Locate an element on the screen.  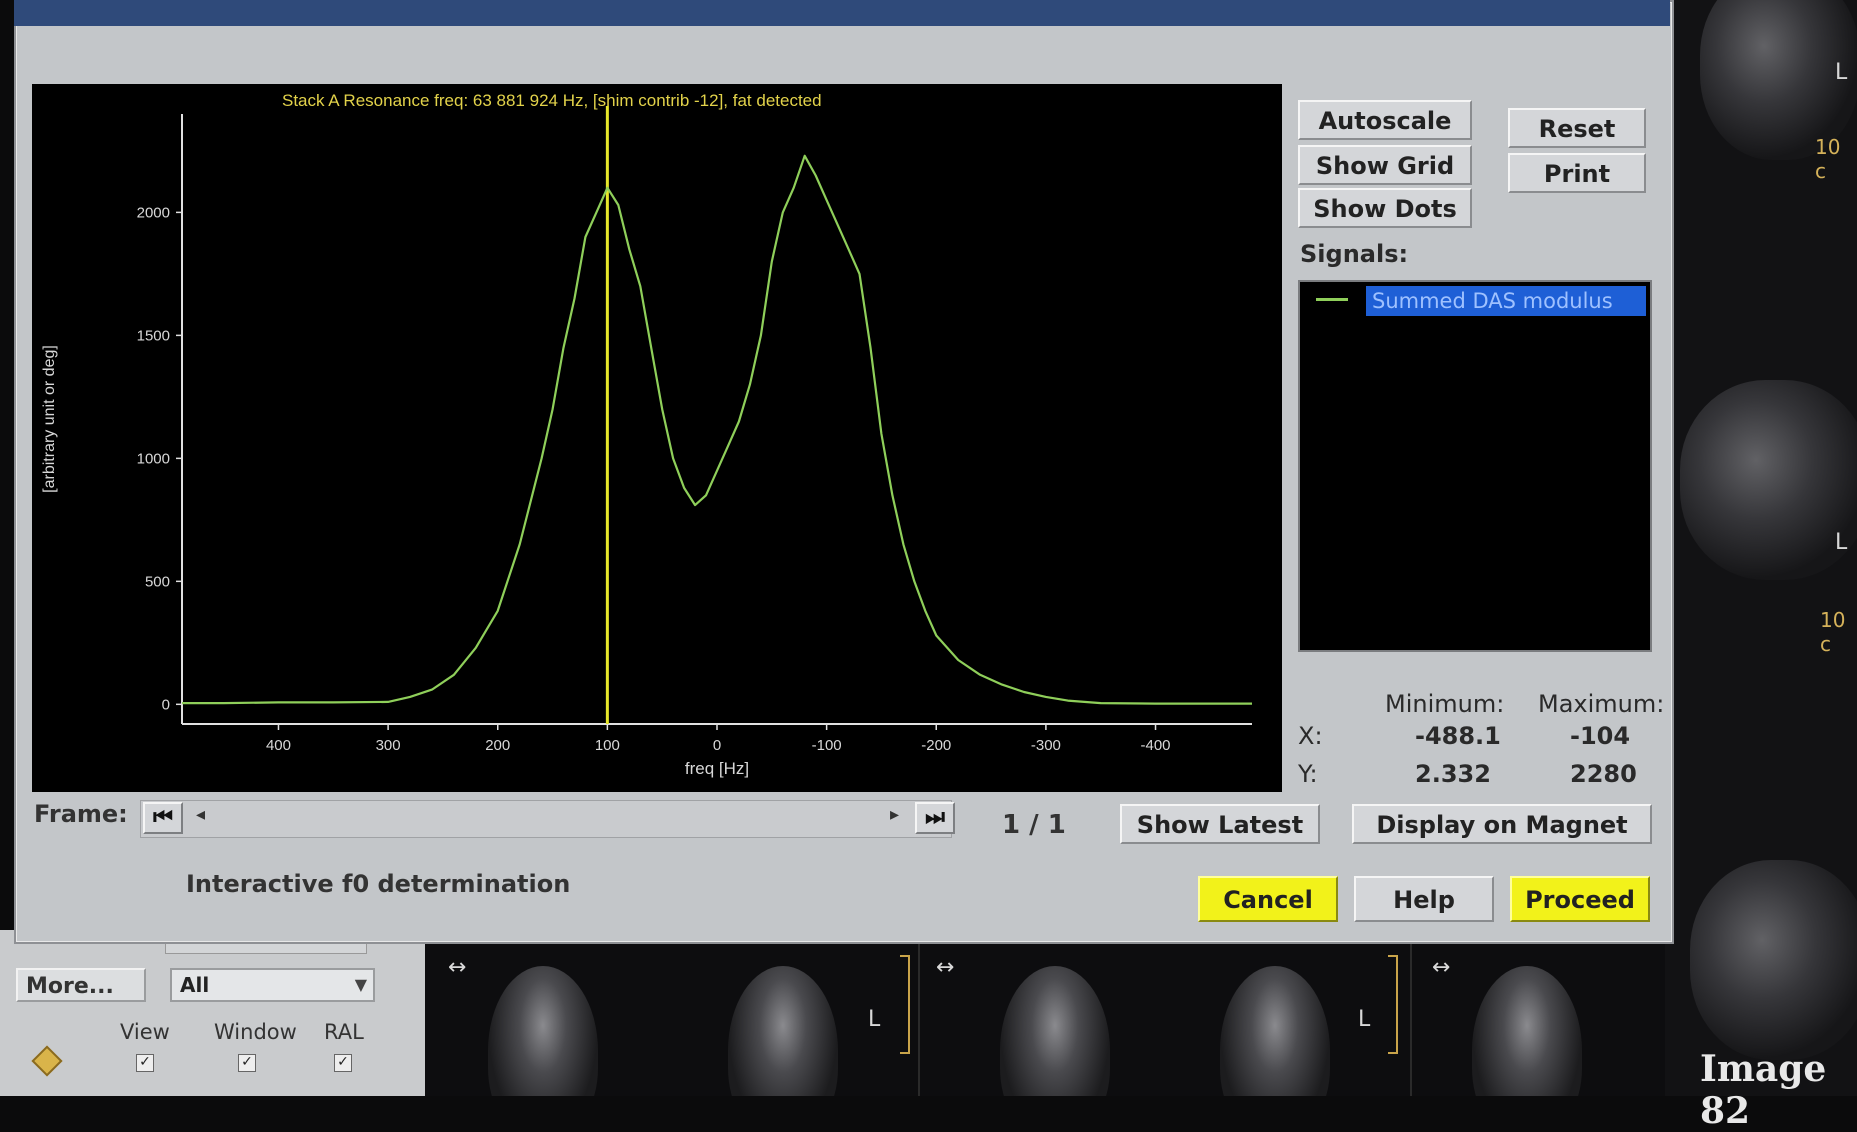
y-axis-label: [arbitrary unit or deg] is located at coordinates (49, 419).